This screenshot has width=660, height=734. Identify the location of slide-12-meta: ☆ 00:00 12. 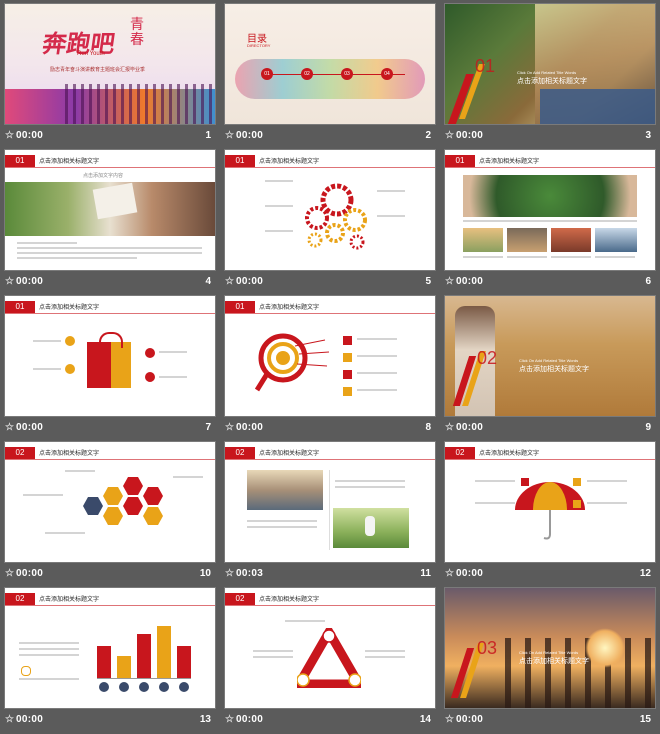
(550, 575).